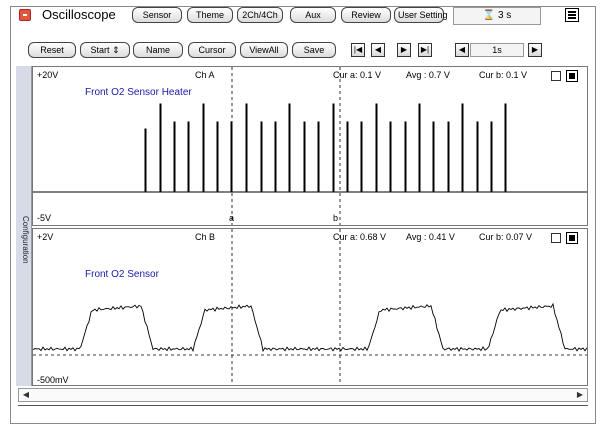 Image resolution: width=602 pixels, height=431 pixels. What do you see at coordinates (303, 405) in the screenshot?
I see `divider` at bounding box center [303, 405].